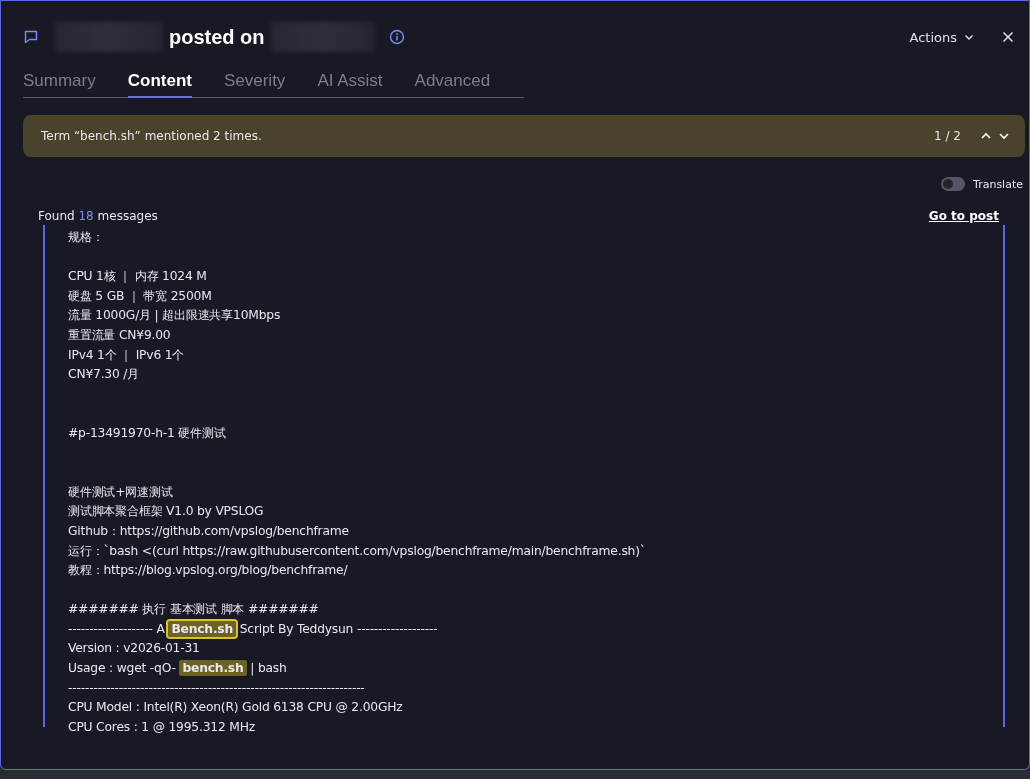 The image size is (1030, 779). Describe the element at coordinates (998, 184) in the screenshot. I see `translate-label: Translate` at that location.